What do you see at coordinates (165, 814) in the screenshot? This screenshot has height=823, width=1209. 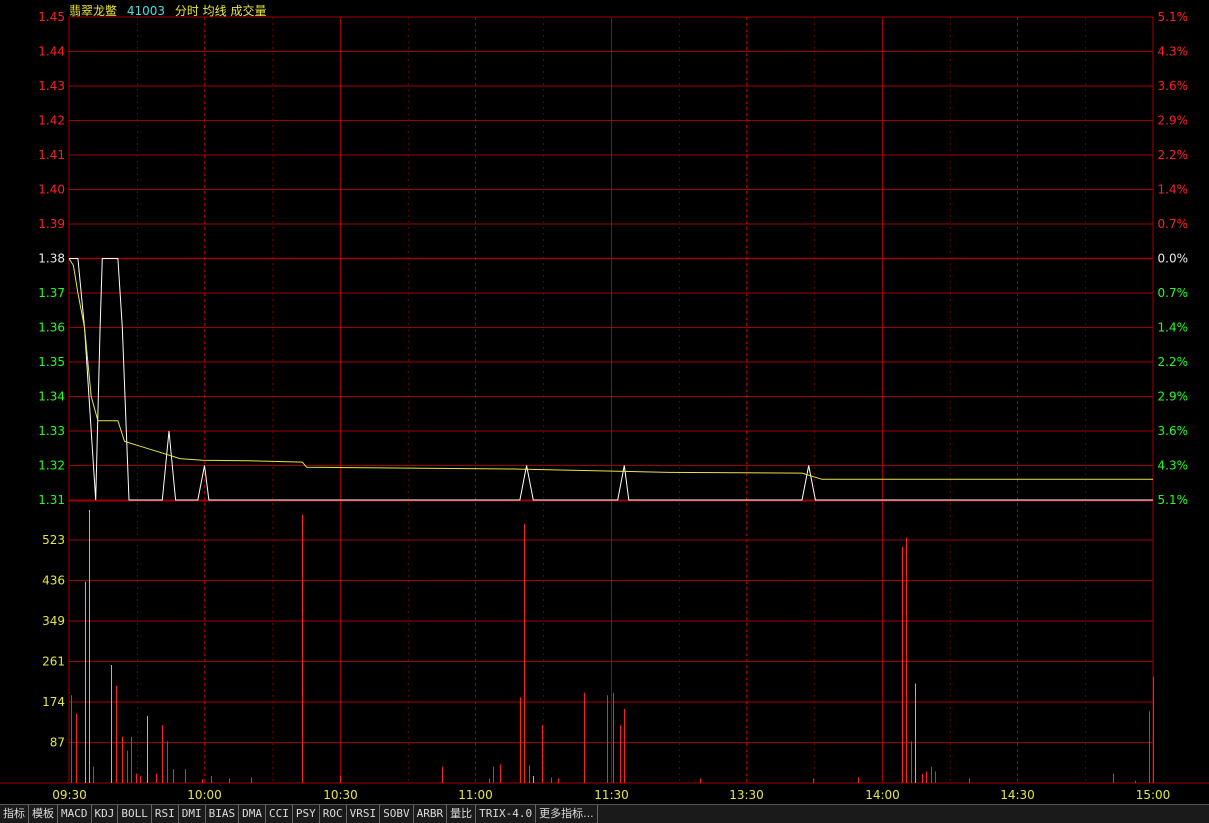 I see `indicator-tab: RSI` at bounding box center [165, 814].